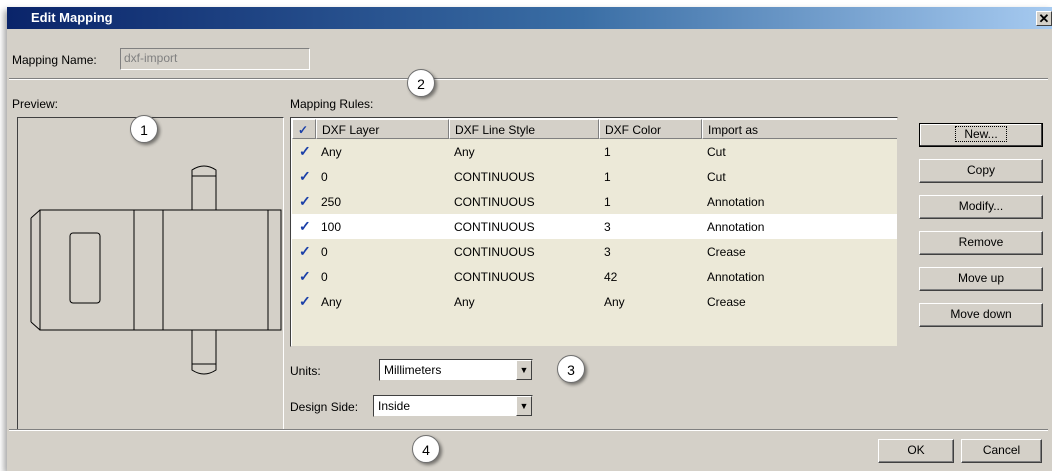  I want to click on units-label: Units:, so click(305, 371).